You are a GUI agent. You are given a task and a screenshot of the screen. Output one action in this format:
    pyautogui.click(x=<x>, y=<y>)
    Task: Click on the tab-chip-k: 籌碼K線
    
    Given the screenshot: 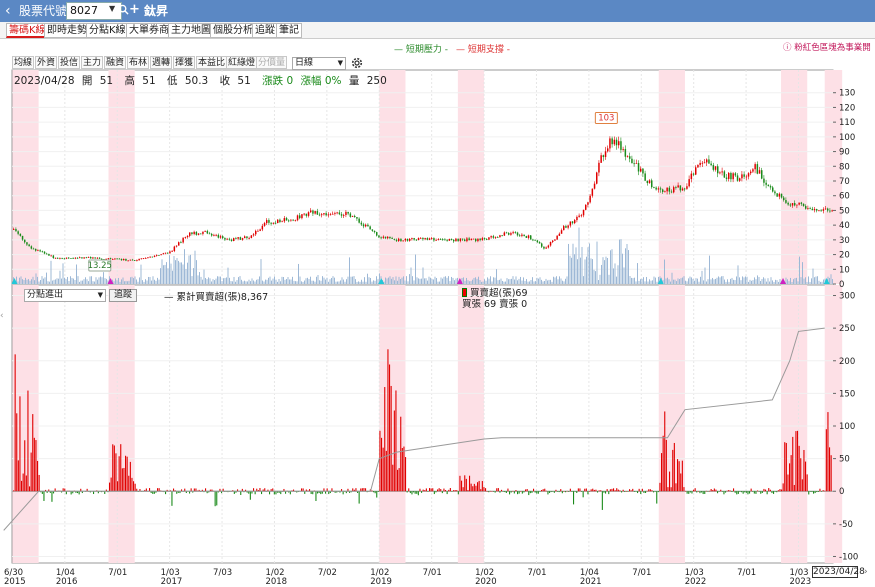 What is the action you would take?
    pyautogui.click(x=27, y=30)
    